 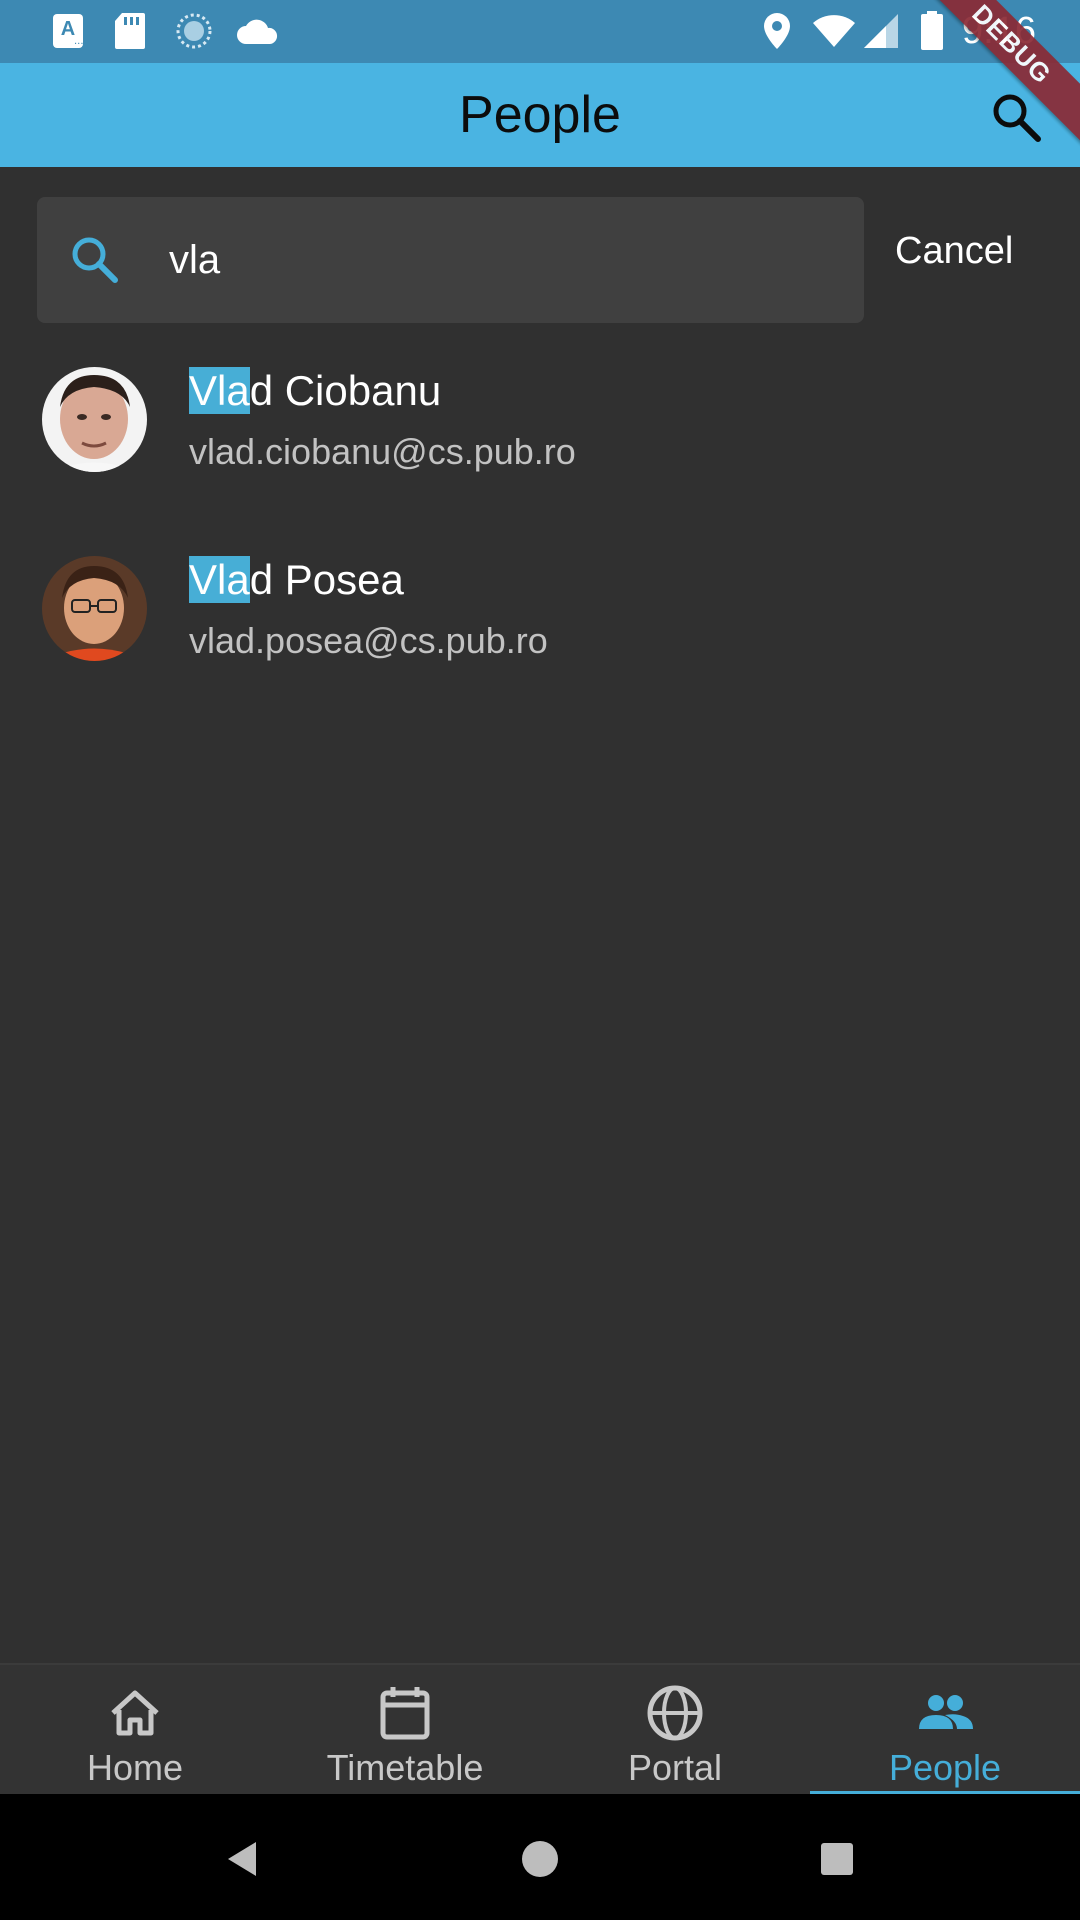 I want to click on list-item: Vlad Ciobanu vlad.ciobanu@cs.pub.ro, so click(x=540, y=447).